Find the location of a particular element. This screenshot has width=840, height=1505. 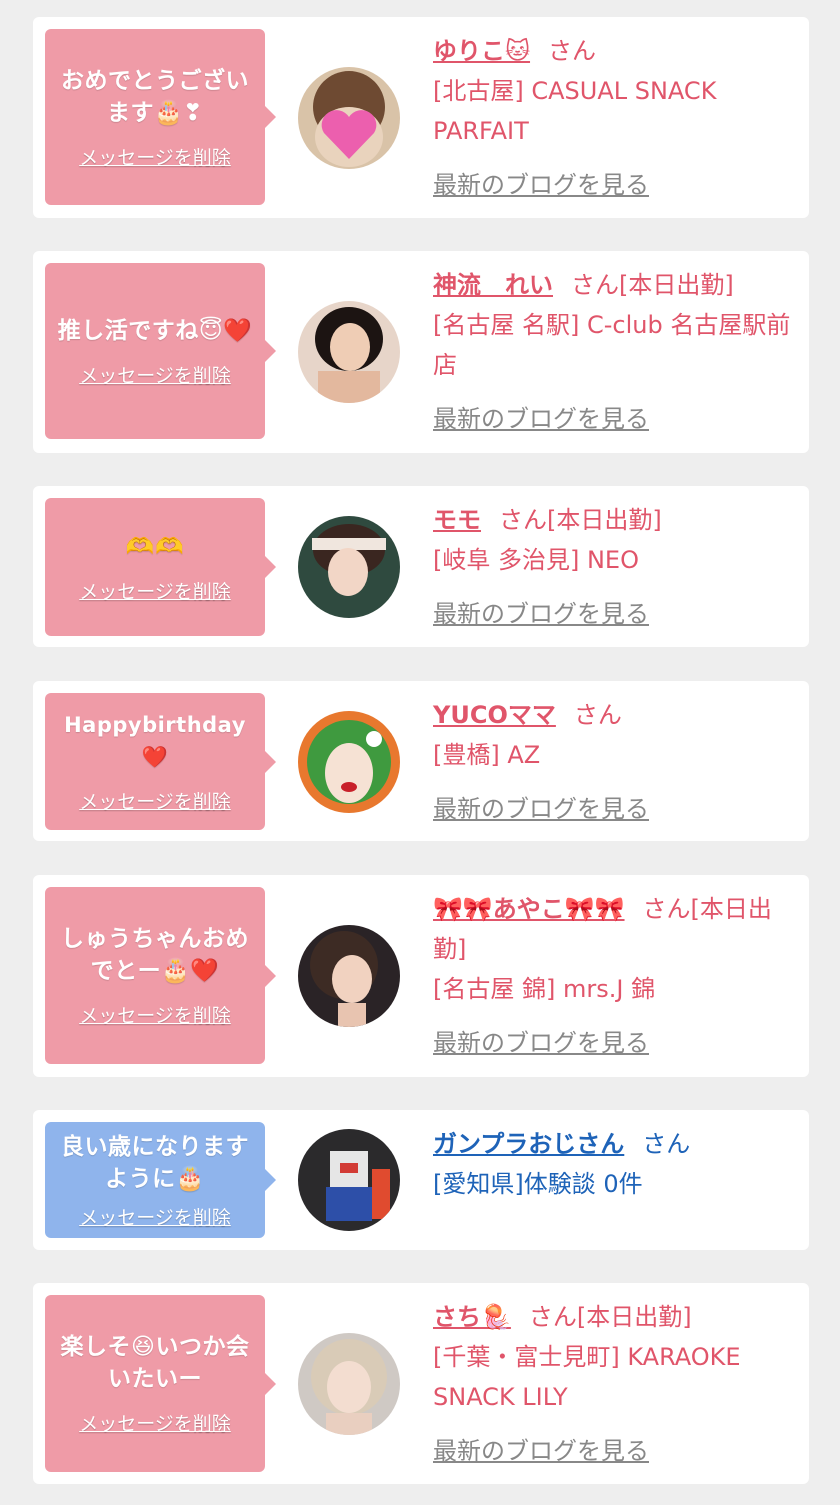

member-info: ガンプラおじさん さん [愛知県]体験談 0件 is located at coordinates (613, 1164).